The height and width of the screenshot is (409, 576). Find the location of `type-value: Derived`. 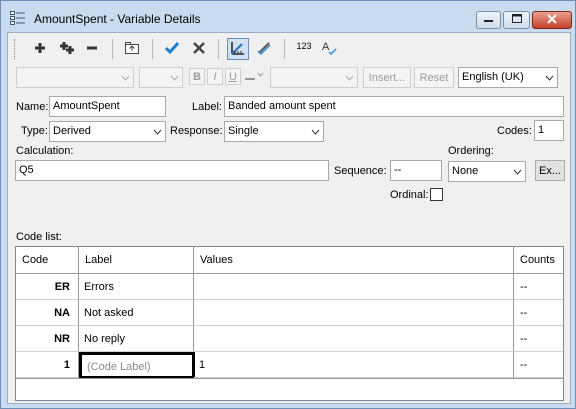

type-value: Derived is located at coordinates (72, 131).